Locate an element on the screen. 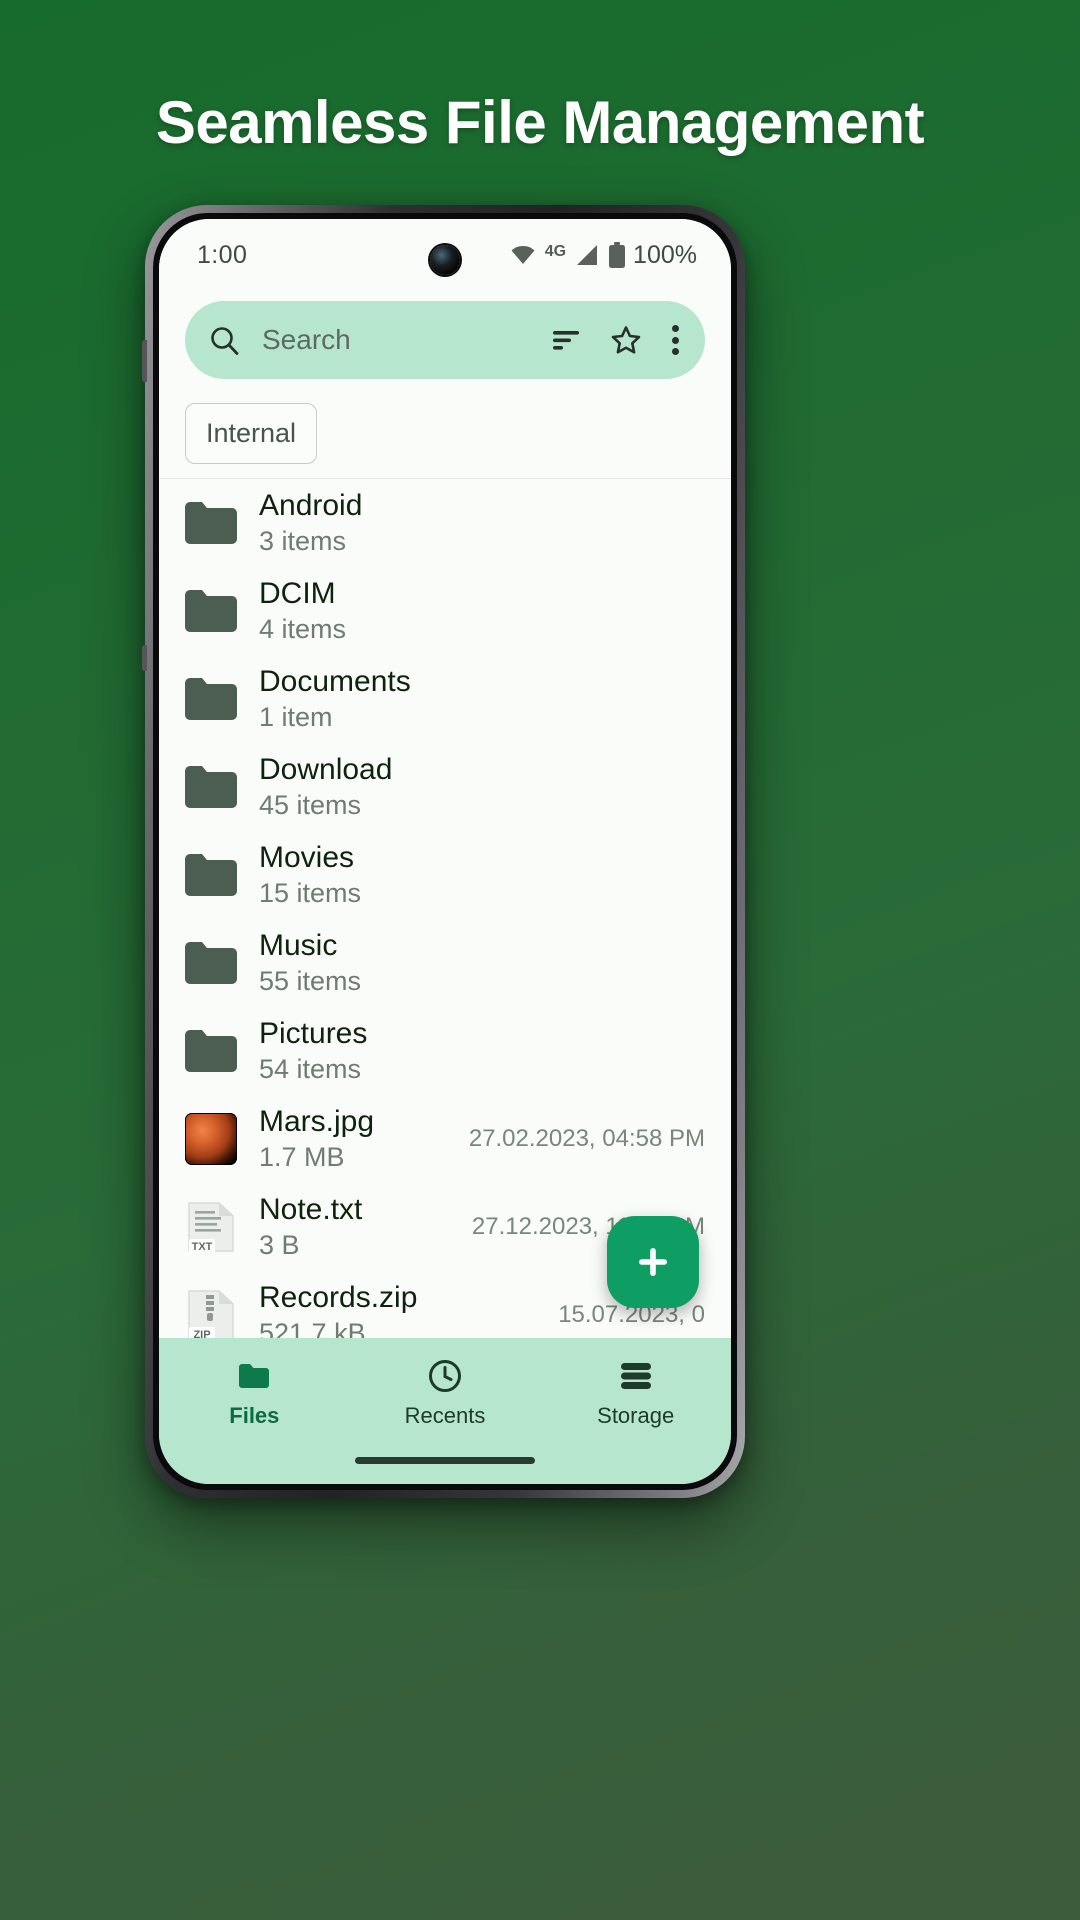 This screenshot has height=1920, width=1080. file-subtitle: 55 items is located at coordinates (310, 981).